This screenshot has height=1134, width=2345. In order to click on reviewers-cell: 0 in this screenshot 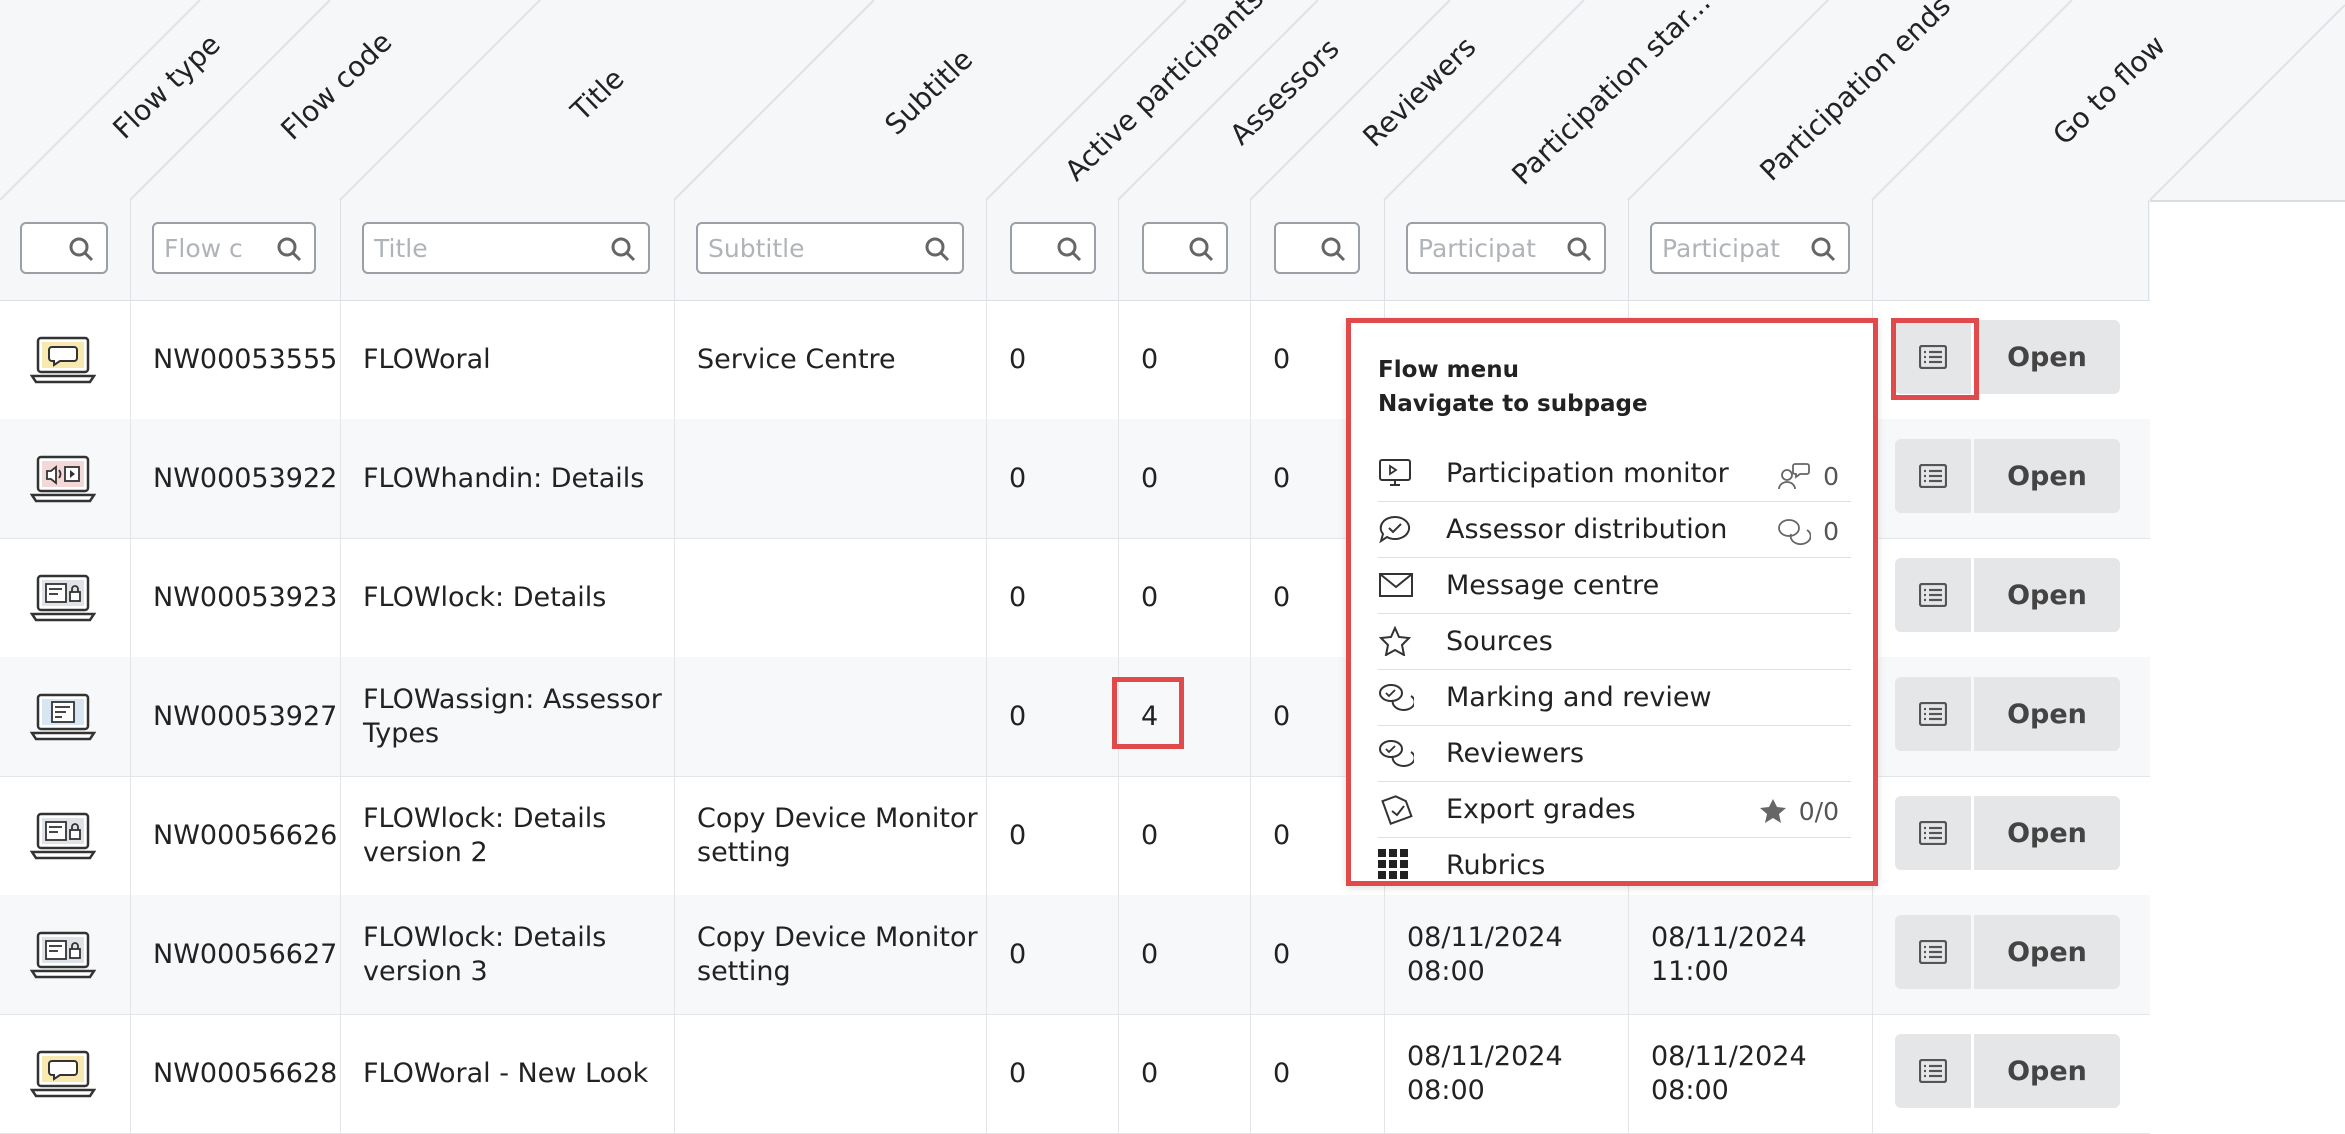, I will do `click(1317, 1073)`.